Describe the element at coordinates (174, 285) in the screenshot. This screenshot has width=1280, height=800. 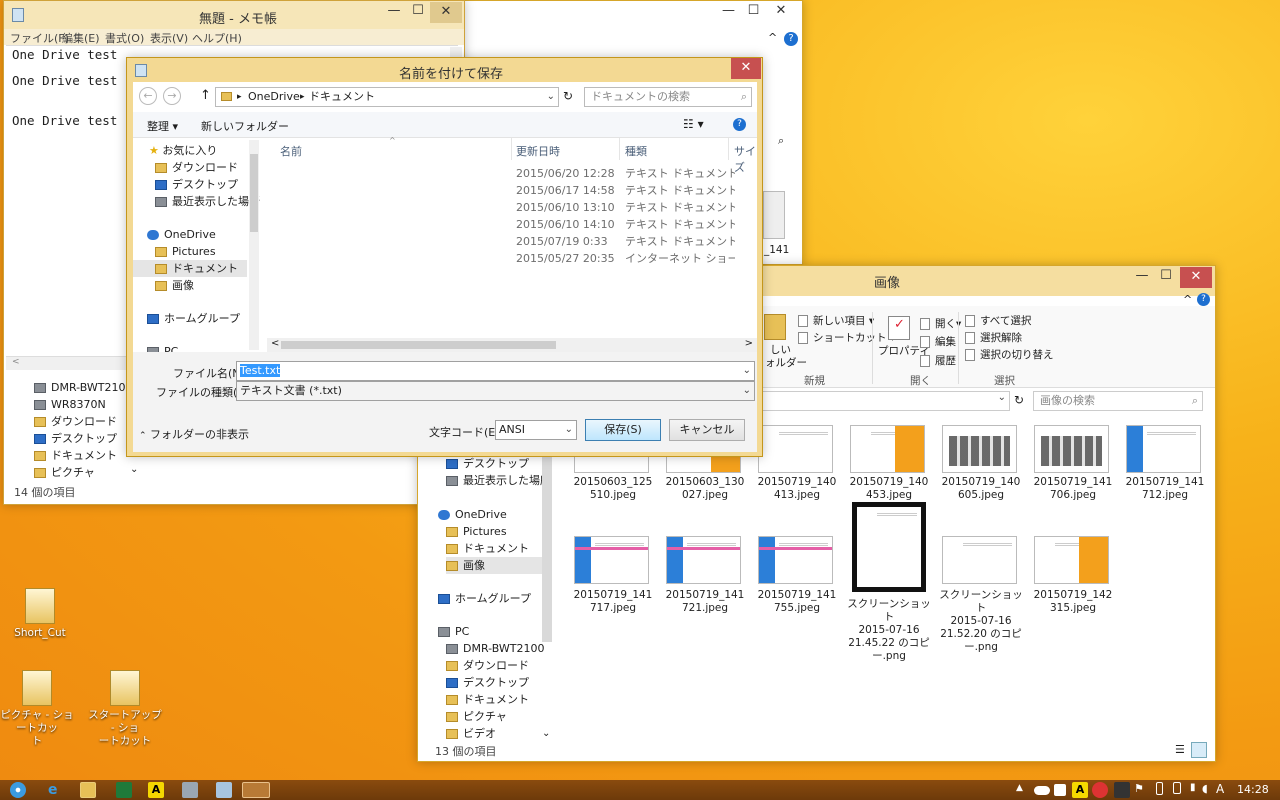
I see `nav-images: 画像` at that location.